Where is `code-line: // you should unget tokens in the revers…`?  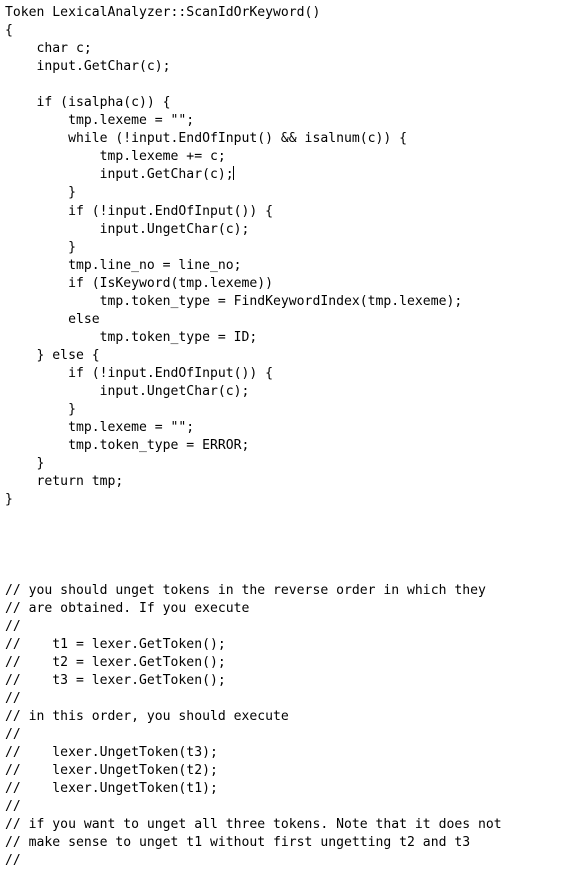 code-line: // you should unget tokens in the revers… is located at coordinates (284, 591).